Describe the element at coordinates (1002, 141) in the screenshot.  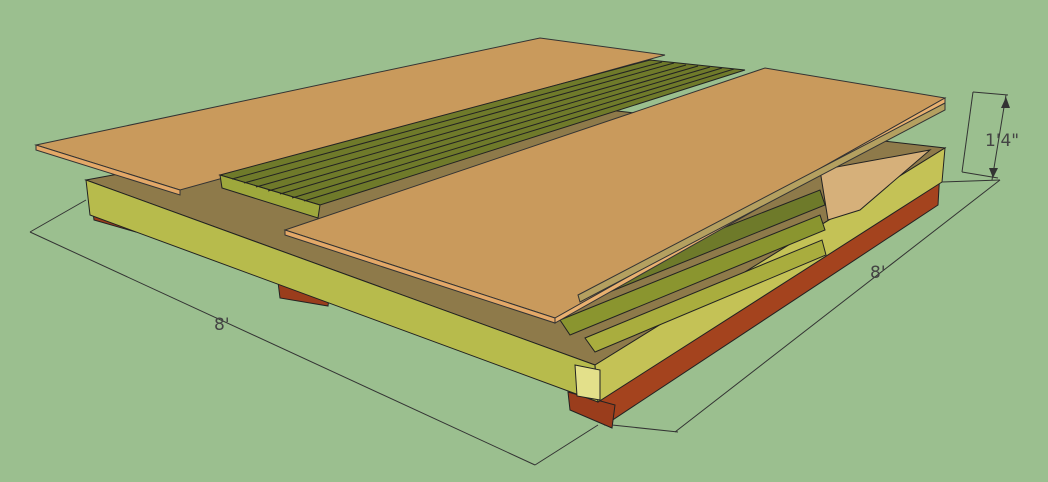
I see `dimension-label: 1'4"` at that location.